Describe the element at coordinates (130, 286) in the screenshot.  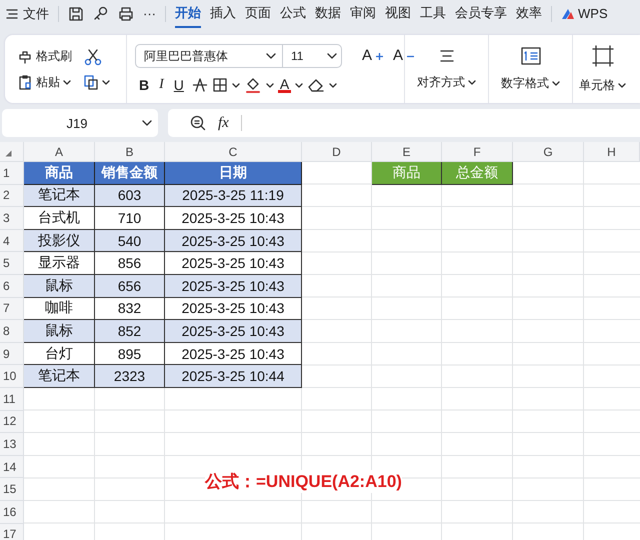
I see `table-cell: 656` at that location.